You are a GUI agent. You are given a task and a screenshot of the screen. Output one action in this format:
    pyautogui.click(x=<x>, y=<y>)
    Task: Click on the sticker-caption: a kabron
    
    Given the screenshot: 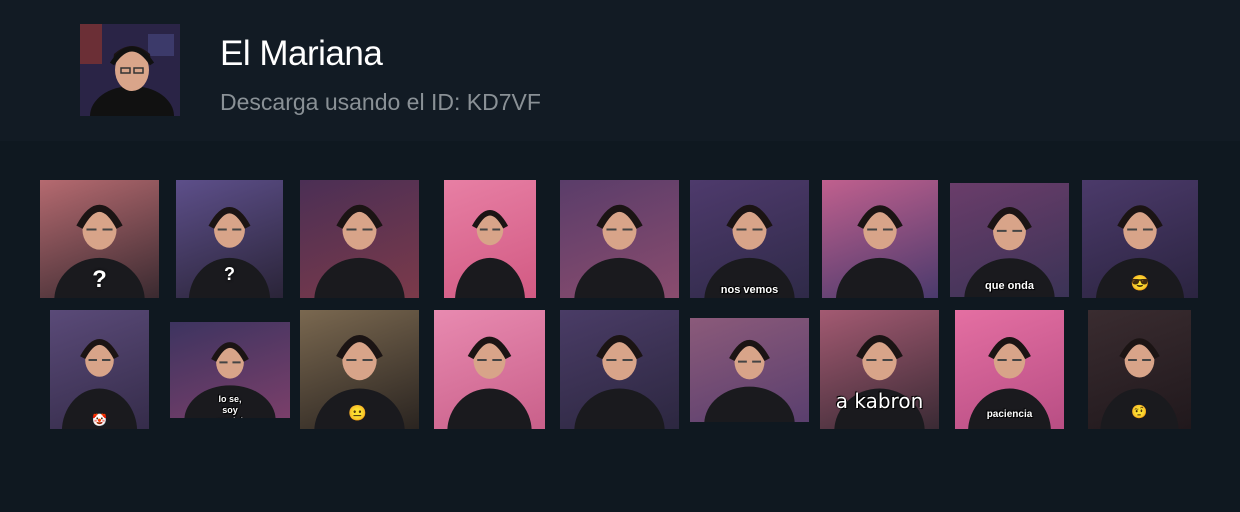 What is the action you would take?
    pyautogui.click(x=879, y=401)
    